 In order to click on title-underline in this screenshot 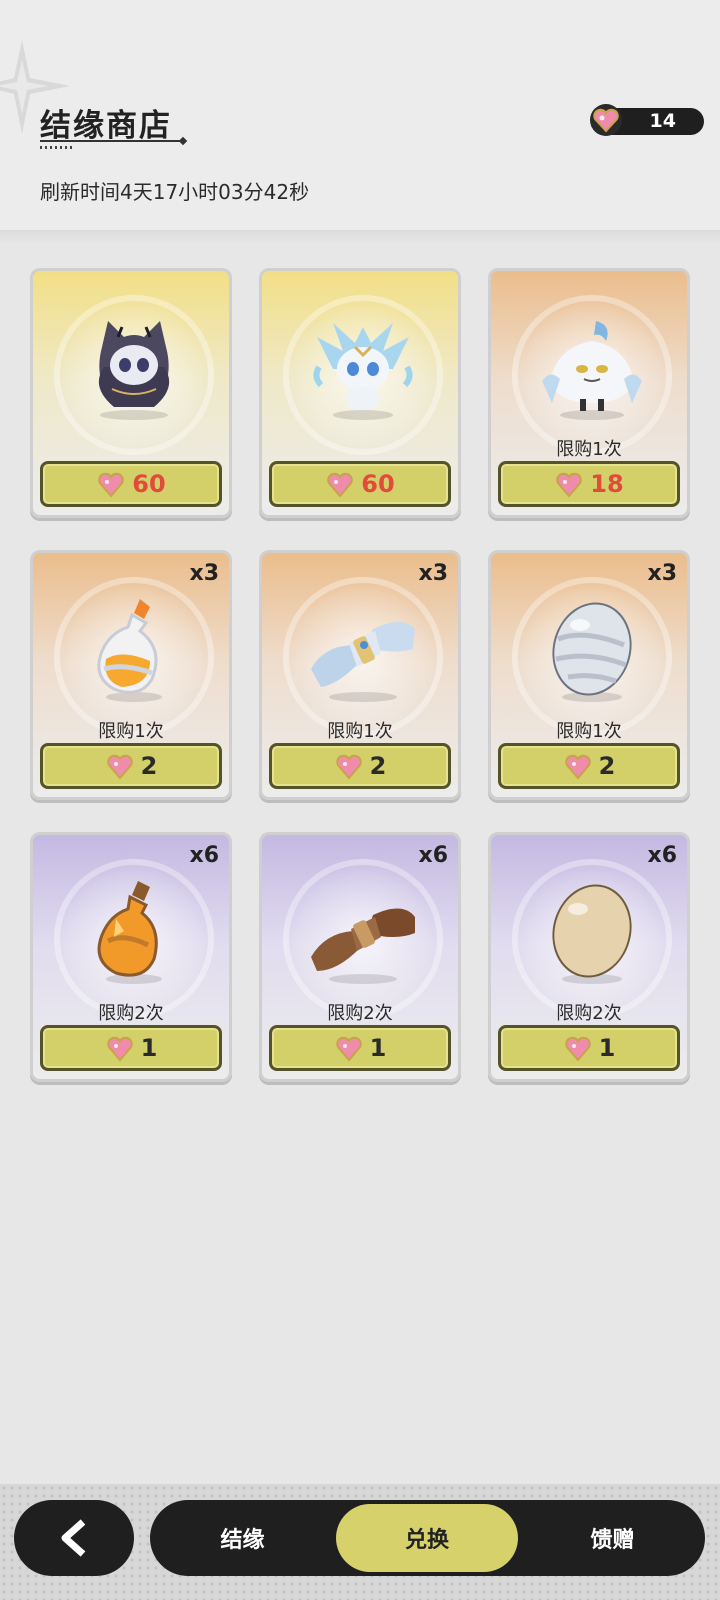, I will do `click(110, 141)`.